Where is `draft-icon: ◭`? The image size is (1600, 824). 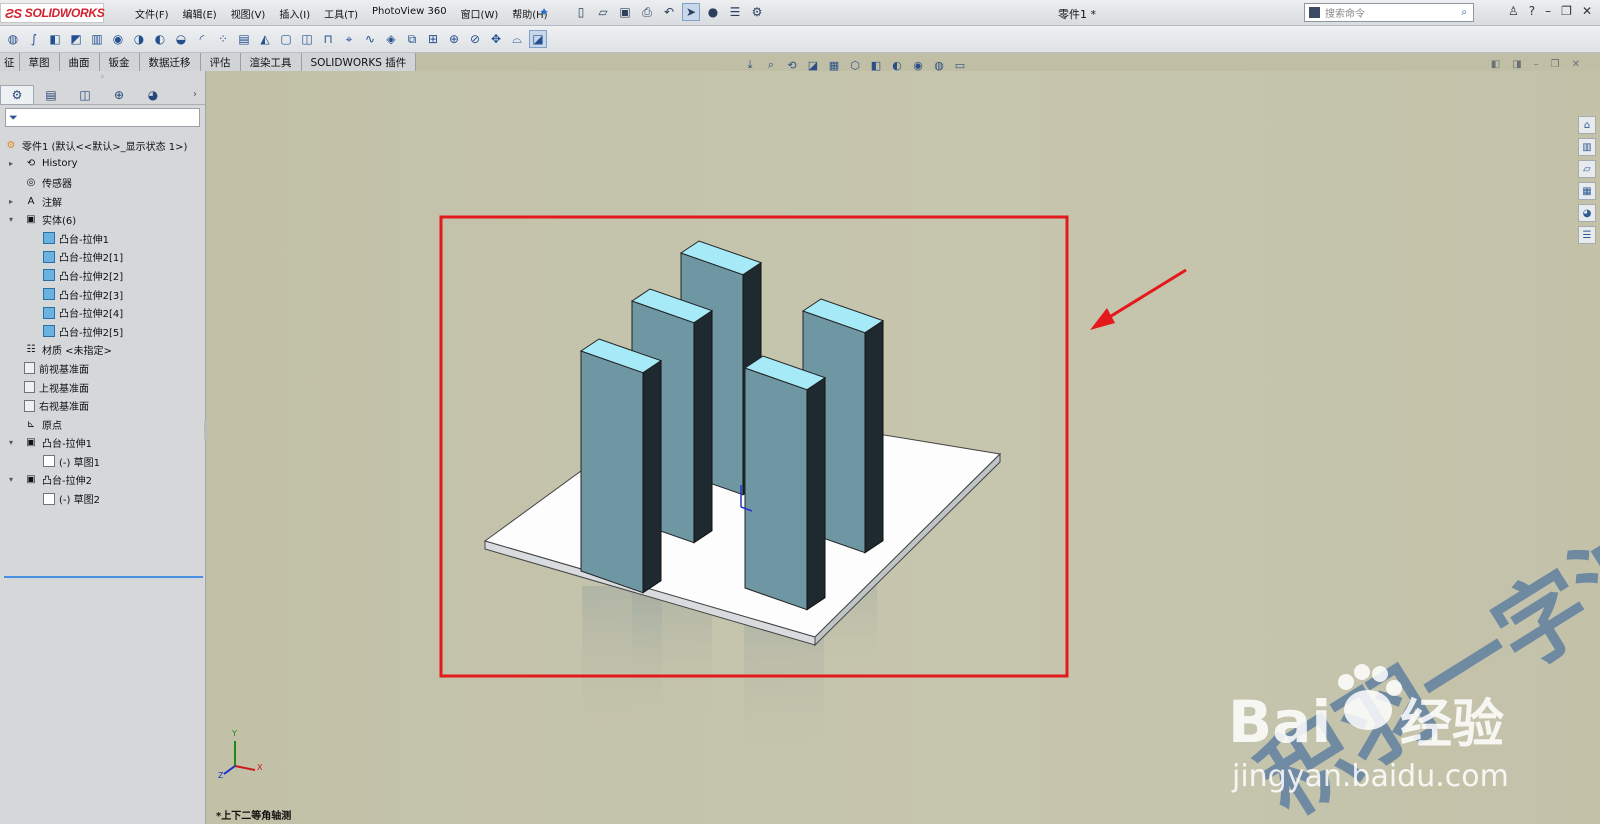 draft-icon: ◭ is located at coordinates (265, 39).